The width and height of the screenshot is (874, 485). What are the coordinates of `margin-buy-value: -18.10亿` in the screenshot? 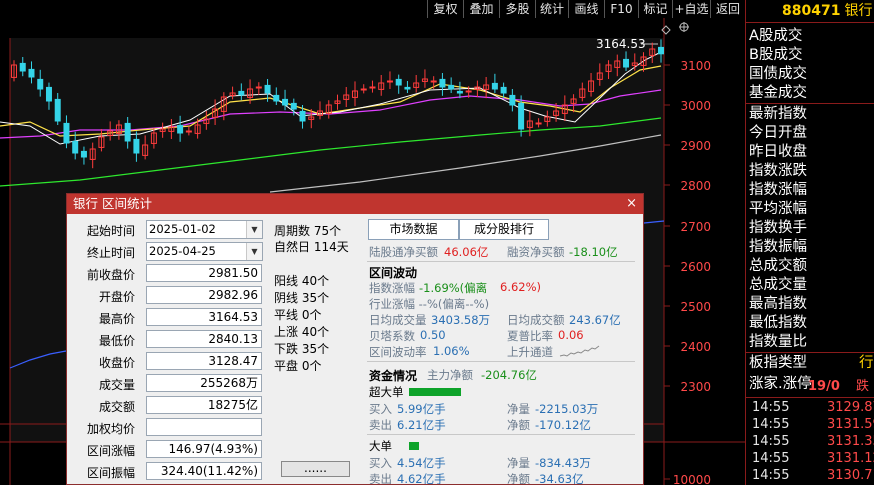 It's located at (593, 252).